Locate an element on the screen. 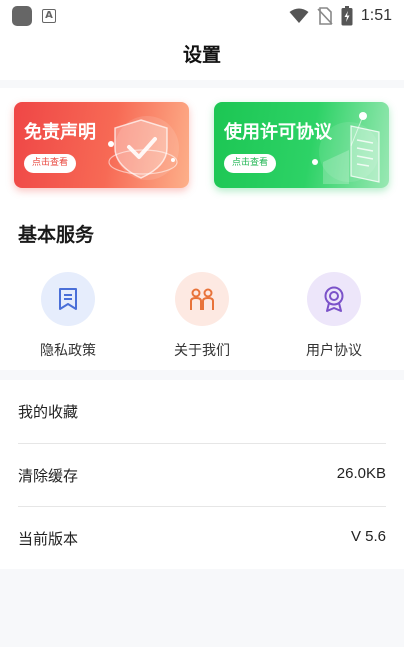 The image size is (404, 647). service-label: 关于我们 is located at coordinates (202, 351).